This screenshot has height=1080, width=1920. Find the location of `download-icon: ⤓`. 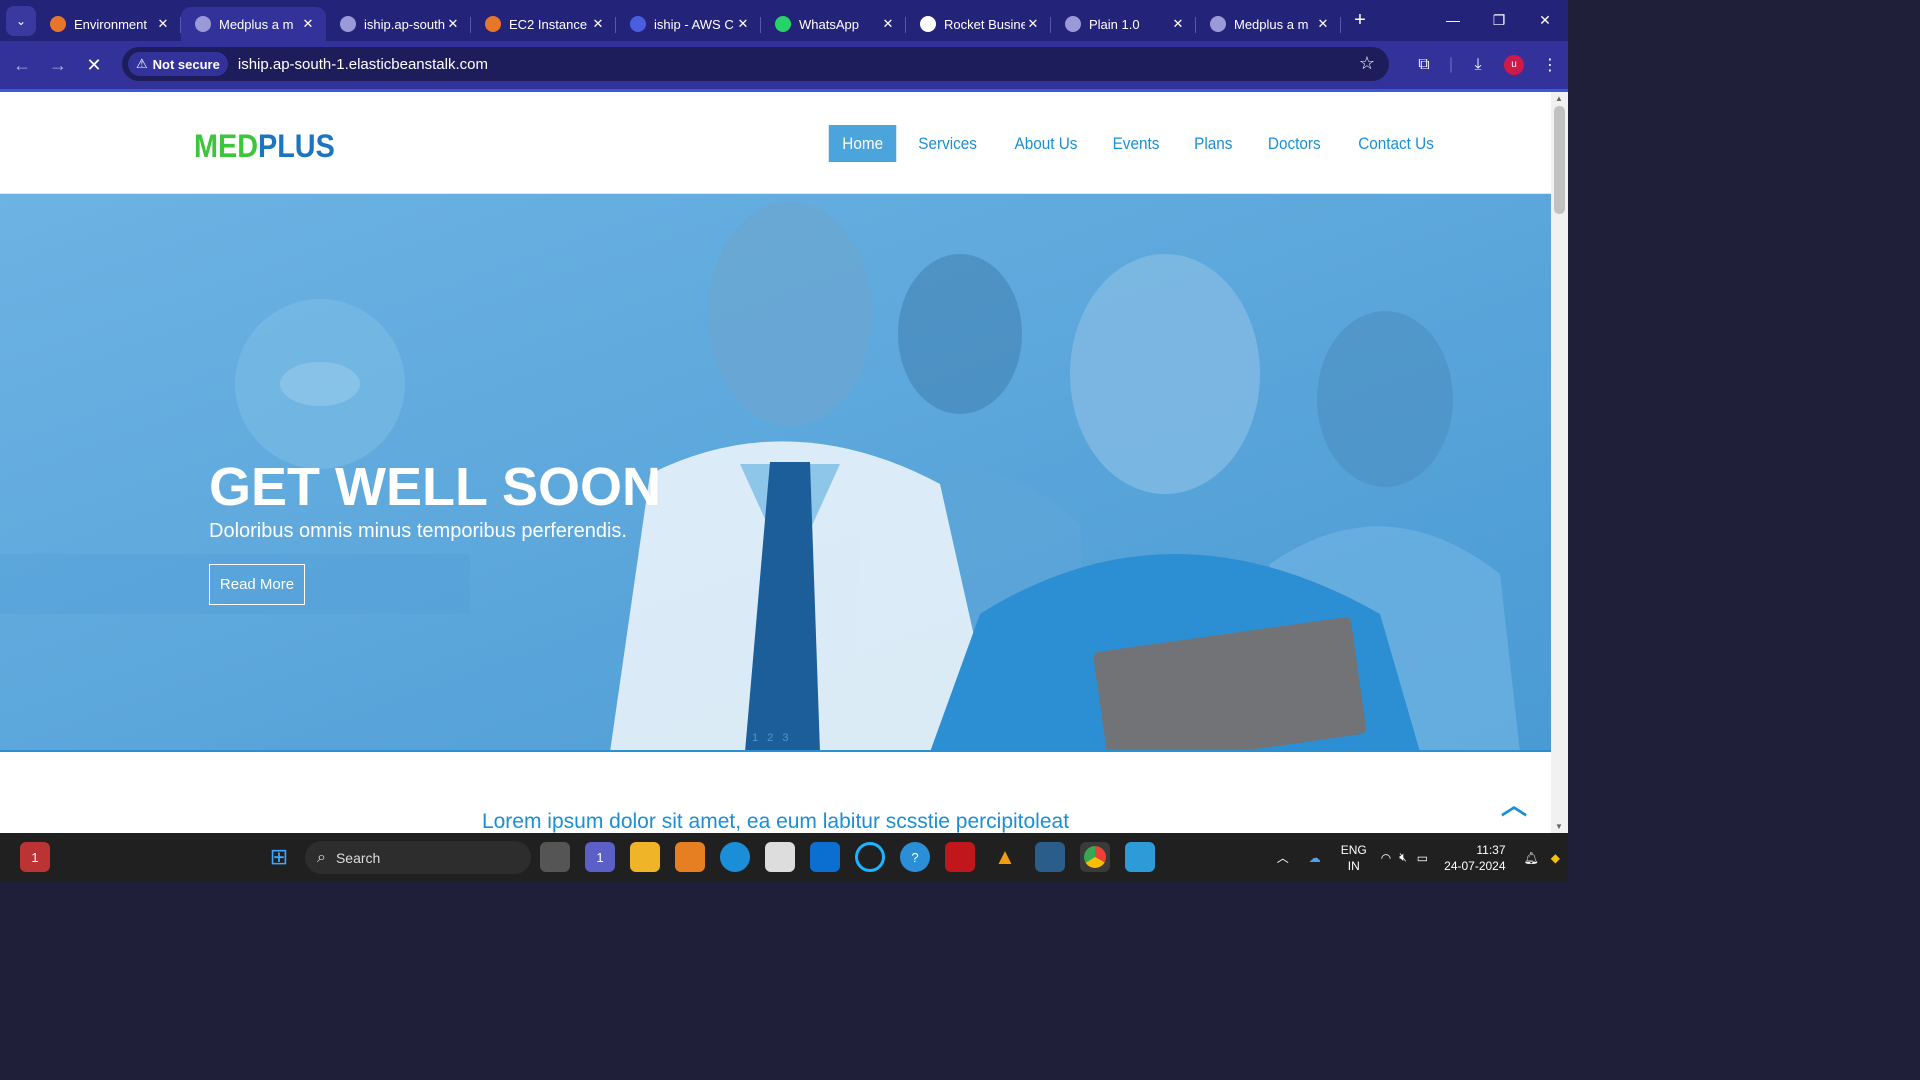

download-icon: ⤓ is located at coordinates (1478, 65).